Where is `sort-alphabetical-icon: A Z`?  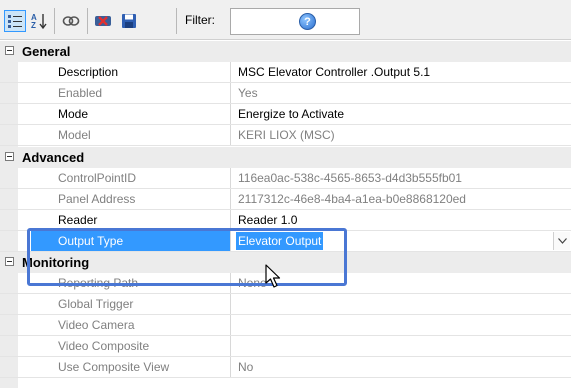 sort-alphabetical-icon: A Z is located at coordinates (39, 21).